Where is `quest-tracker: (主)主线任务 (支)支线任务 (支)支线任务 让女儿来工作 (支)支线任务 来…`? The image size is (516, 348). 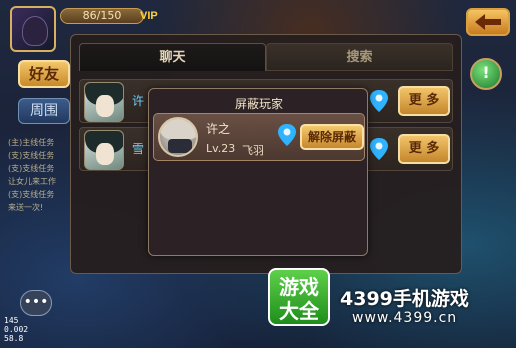
quest-tracker: (主)主线任务 (支)支线任务 (支)支线任务 让女儿来工作 (支)支线任务 来… is located at coordinates (40, 175).